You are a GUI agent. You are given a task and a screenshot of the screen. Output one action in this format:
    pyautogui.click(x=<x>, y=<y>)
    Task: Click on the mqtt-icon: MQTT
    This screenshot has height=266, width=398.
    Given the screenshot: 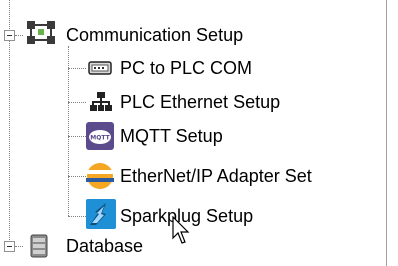 What is the action you would take?
    pyautogui.click(x=100, y=136)
    